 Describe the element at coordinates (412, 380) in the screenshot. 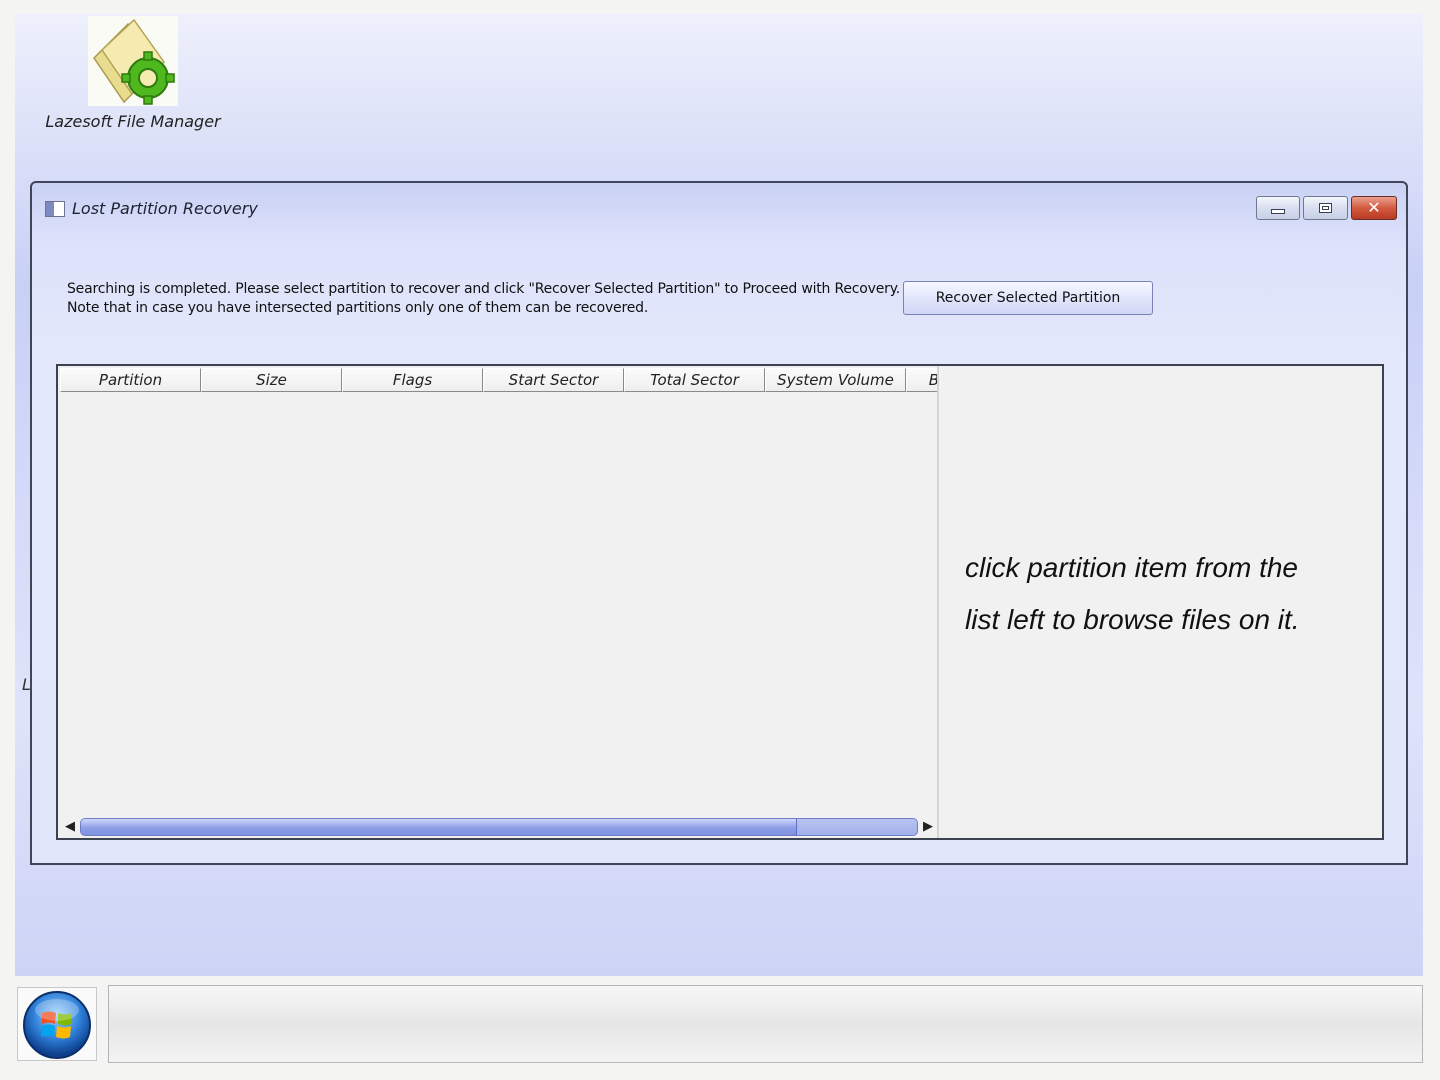

I see `column-header-flags: Flags` at that location.